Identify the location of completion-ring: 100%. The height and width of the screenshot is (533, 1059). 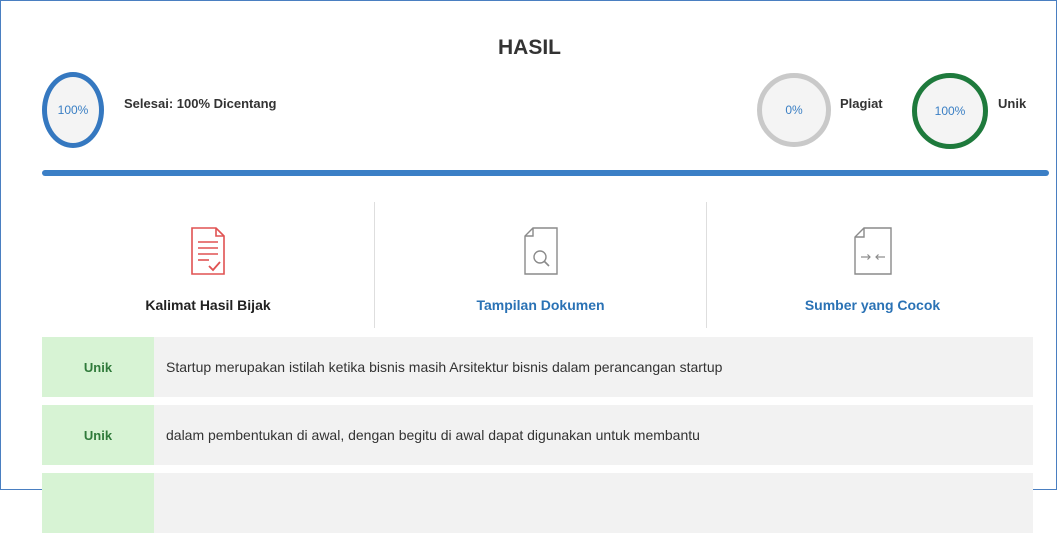
(73, 110).